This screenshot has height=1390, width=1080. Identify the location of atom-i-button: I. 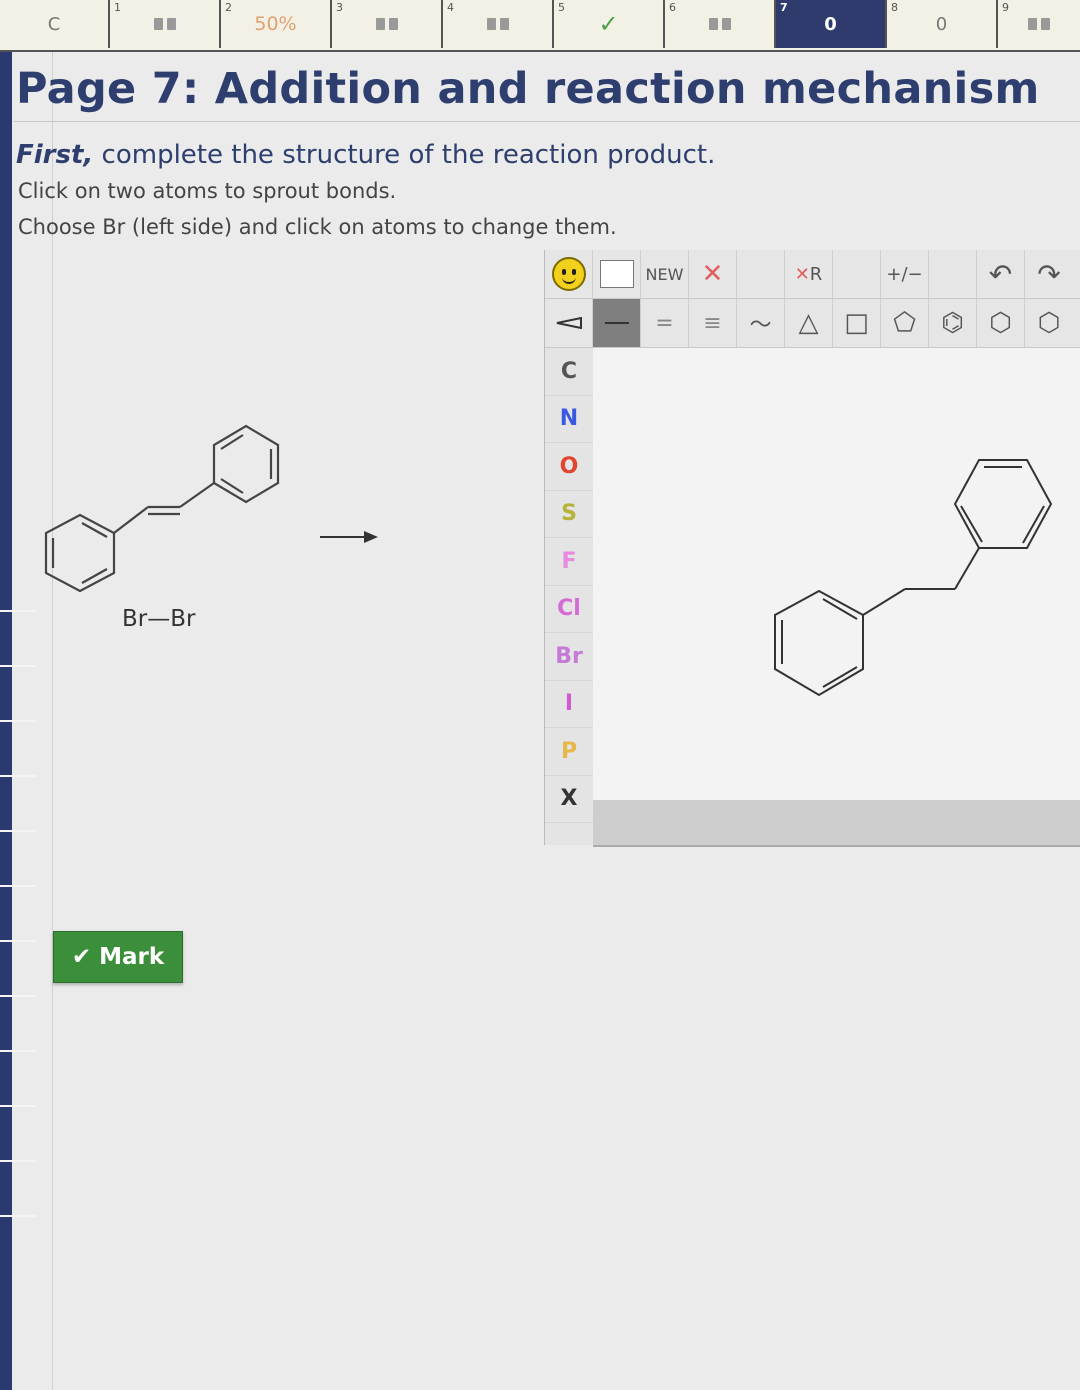
(569, 704).